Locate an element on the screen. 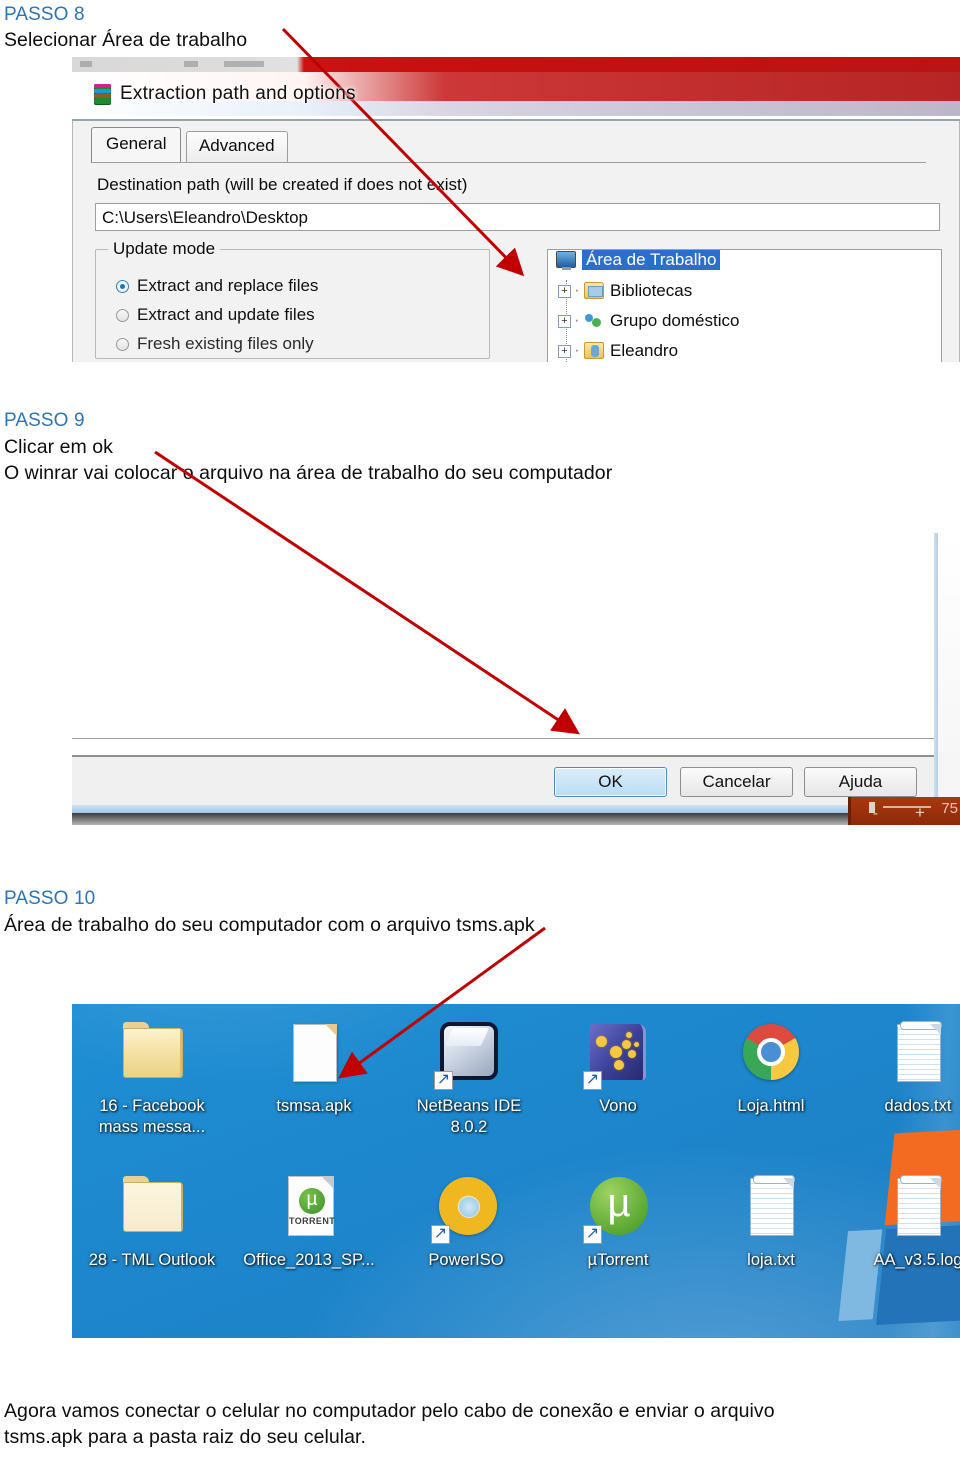 This screenshot has width=960, height=1462. zoom-level-readout: 75 is located at coordinates (949, 808).